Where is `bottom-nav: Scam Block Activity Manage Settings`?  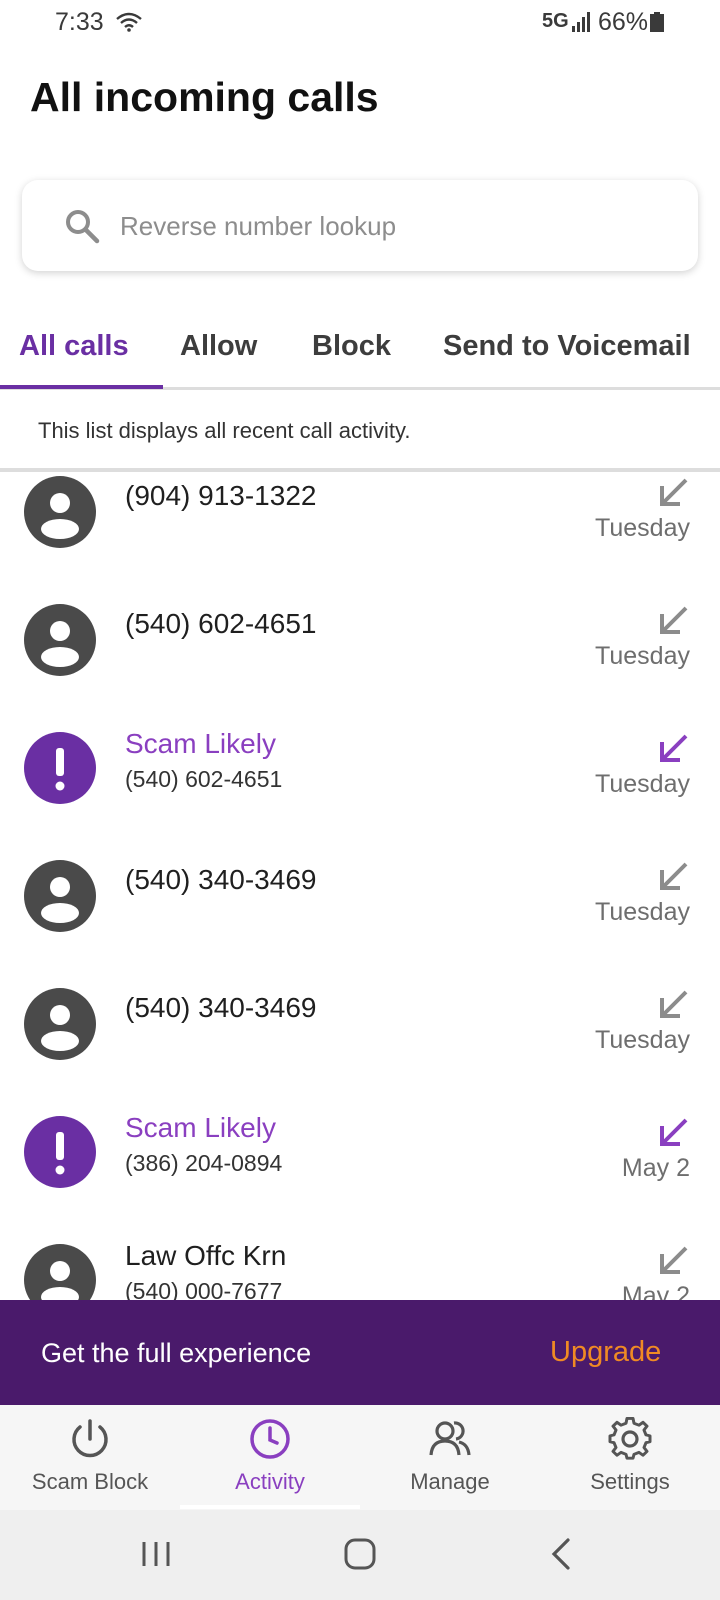
bottom-nav: Scam Block Activity Manage Settings is located at coordinates (360, 1457).